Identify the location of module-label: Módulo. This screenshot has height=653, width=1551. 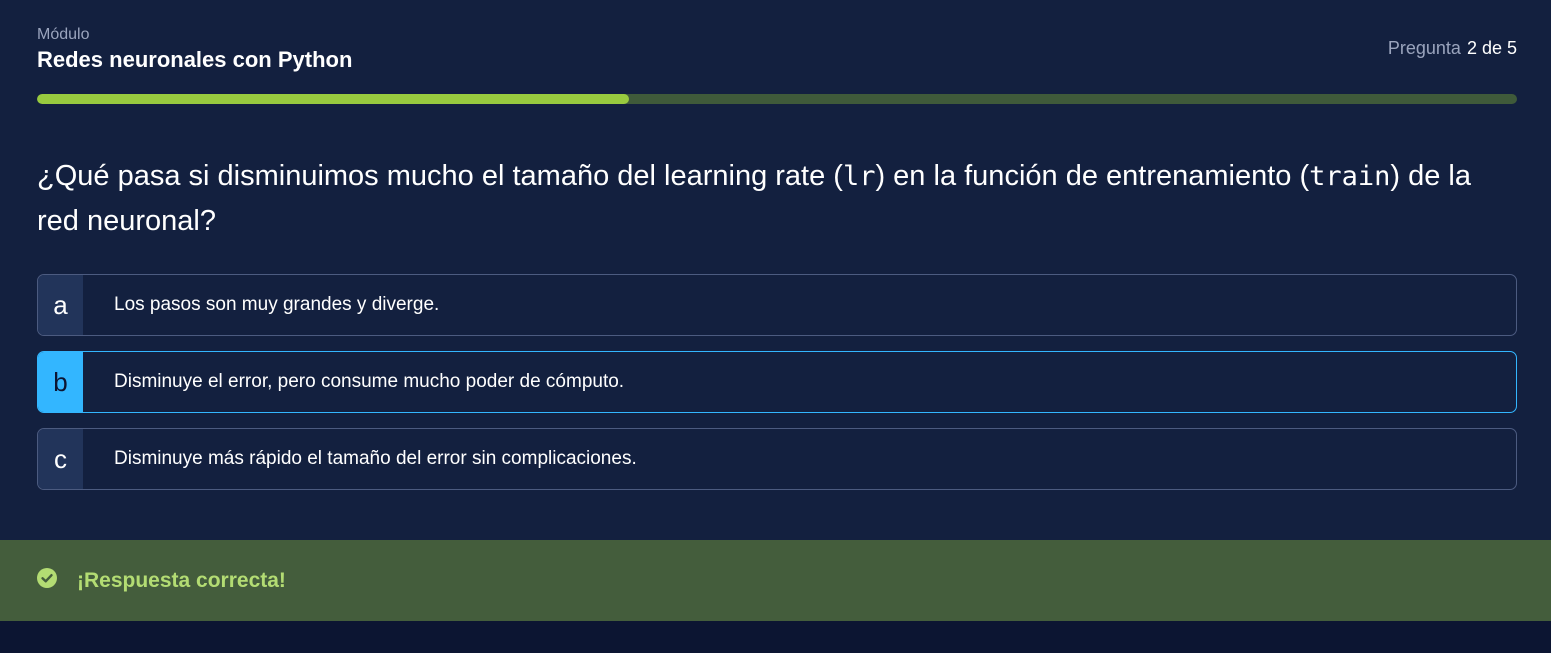
(63, 34).